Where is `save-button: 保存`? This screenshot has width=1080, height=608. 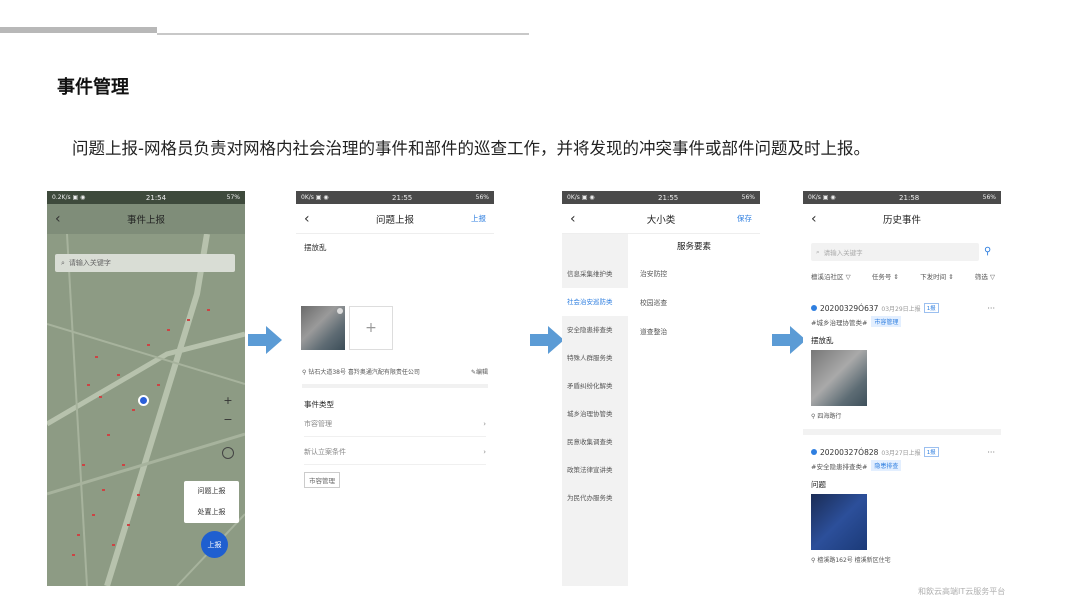
save-button: 保存 is located at coordinates (737, 218).